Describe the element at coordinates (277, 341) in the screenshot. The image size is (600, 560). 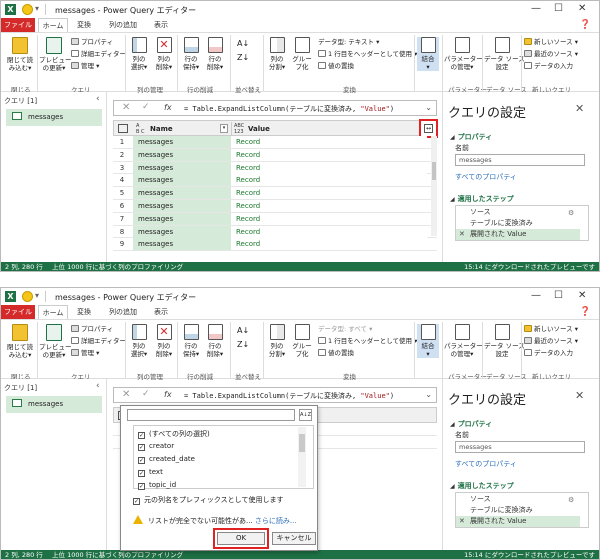
I see `split-column-button: 列の 分割▾` at that location.